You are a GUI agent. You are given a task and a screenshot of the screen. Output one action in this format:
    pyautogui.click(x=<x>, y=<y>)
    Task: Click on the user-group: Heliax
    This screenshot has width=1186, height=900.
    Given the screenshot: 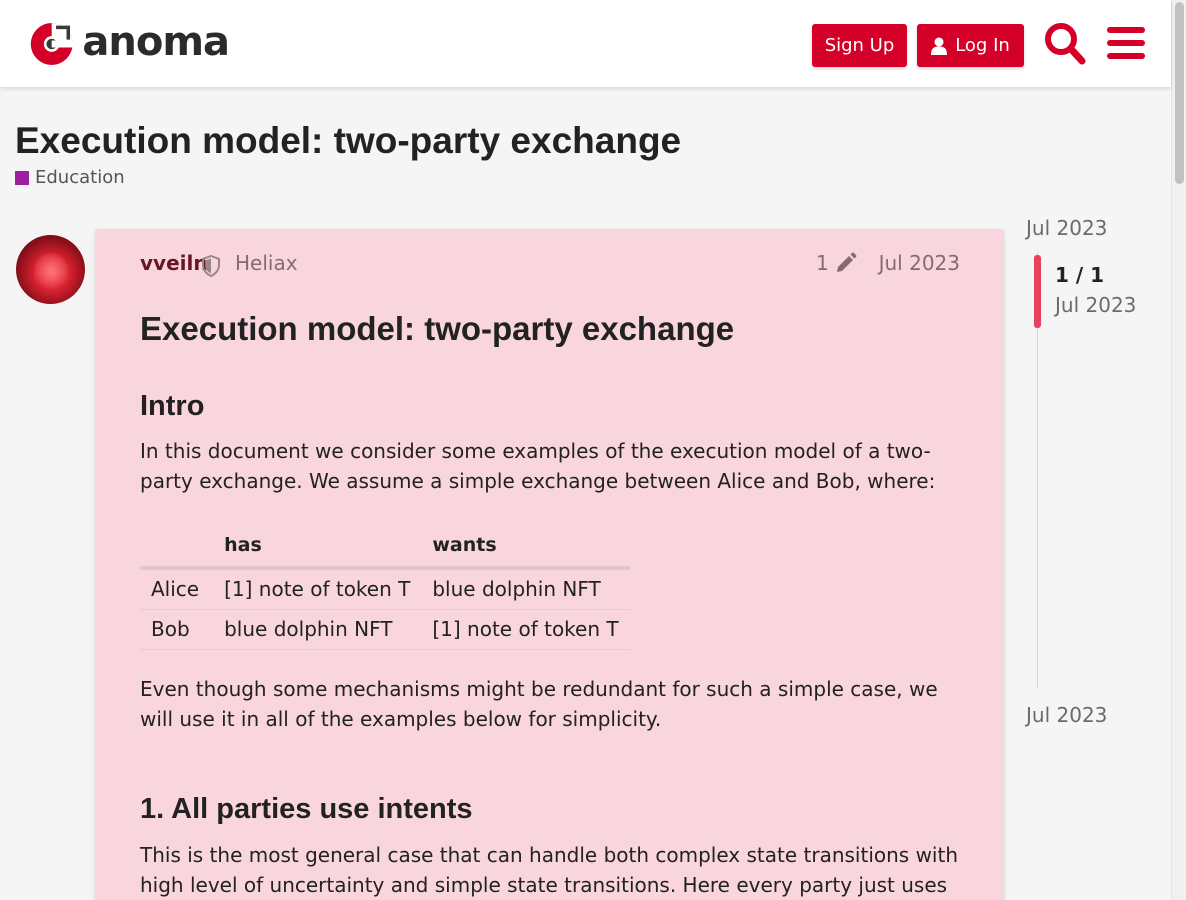 What is the action you would take?
    pyautogui.click(x=266, y=263)
    